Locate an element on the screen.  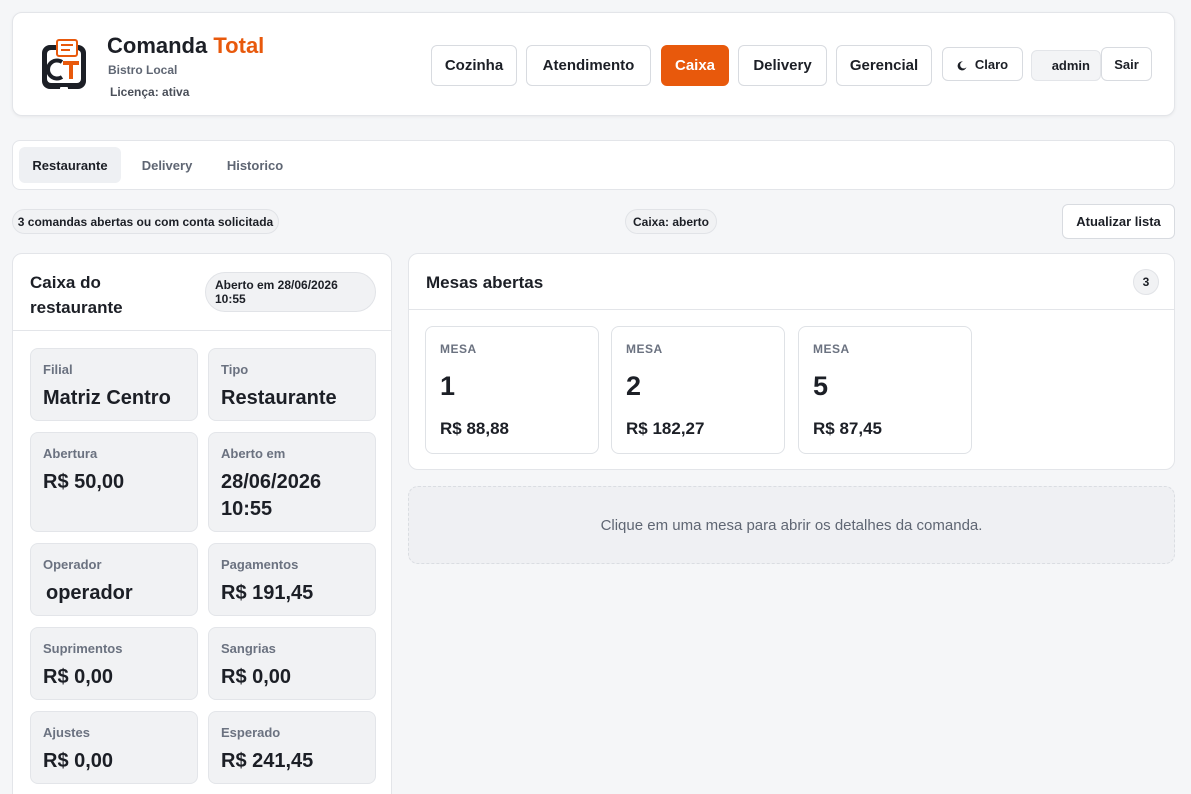
stat-label: Filial is located at coordinates (58, 369).